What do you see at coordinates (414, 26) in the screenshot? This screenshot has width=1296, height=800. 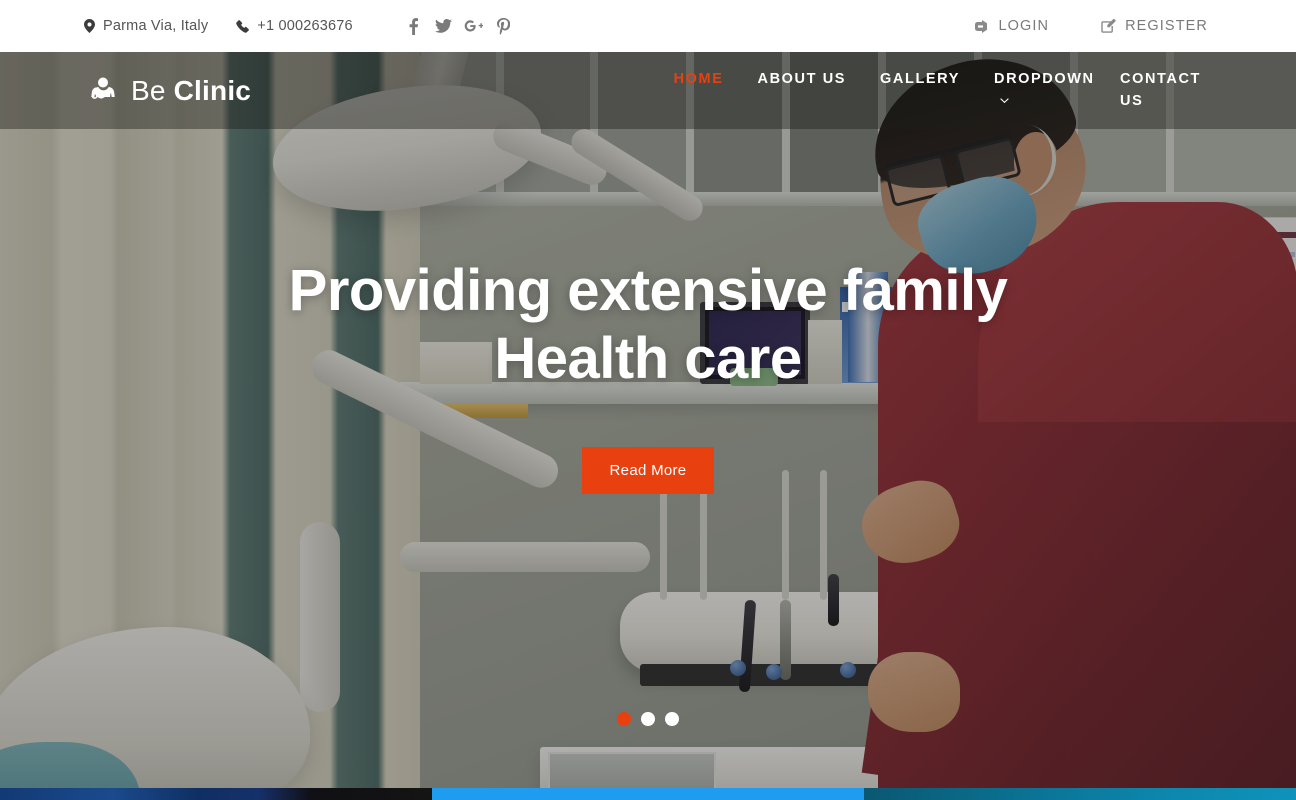 I see `facebook-icon` at bounding box center [414, 26].